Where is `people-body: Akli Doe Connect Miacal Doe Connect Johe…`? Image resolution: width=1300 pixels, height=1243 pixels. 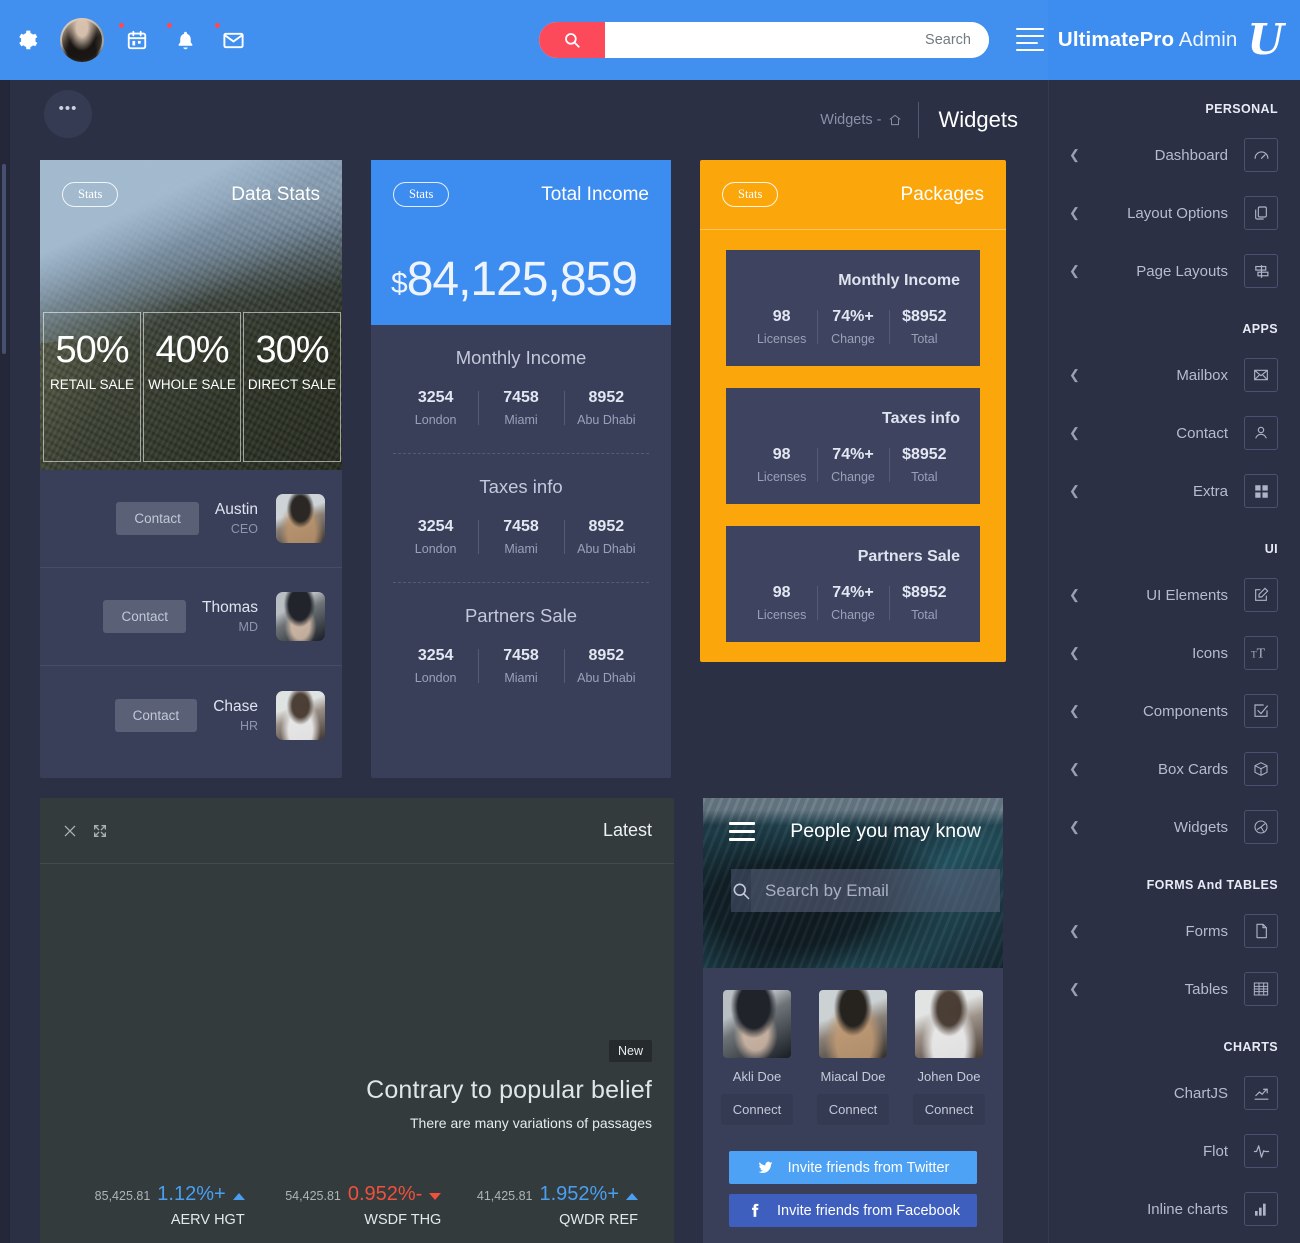 people-body: Akli Doe Connect Miacal Doe Connect Johe… is located at coordinates (853, 1105).